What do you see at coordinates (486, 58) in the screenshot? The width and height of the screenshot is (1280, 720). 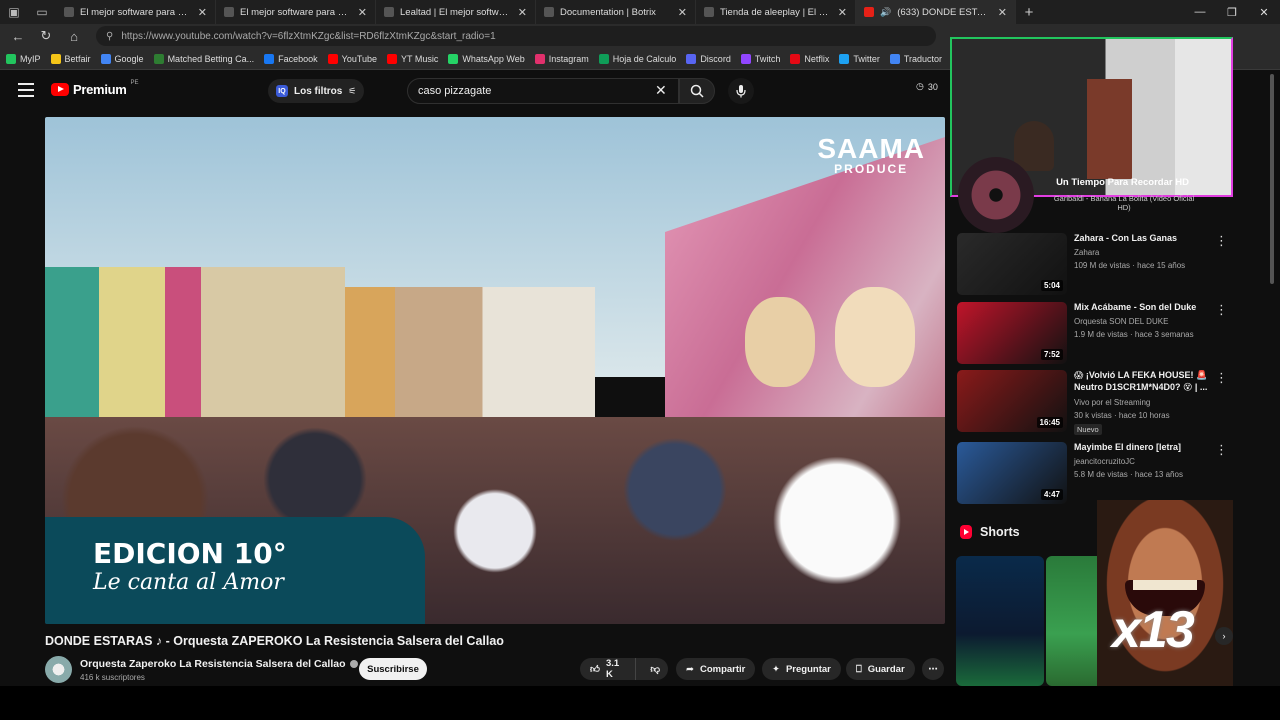 I see `bookmark-item: WhatsApp Web` at bounding box center [486, 58].